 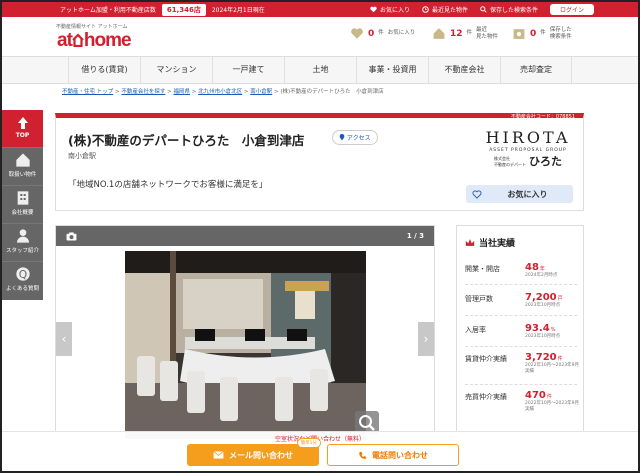 I want to click on result-row: 売買仲介実績 470件 2022年10月～2023年9月実績, so click(x=523, y=401).